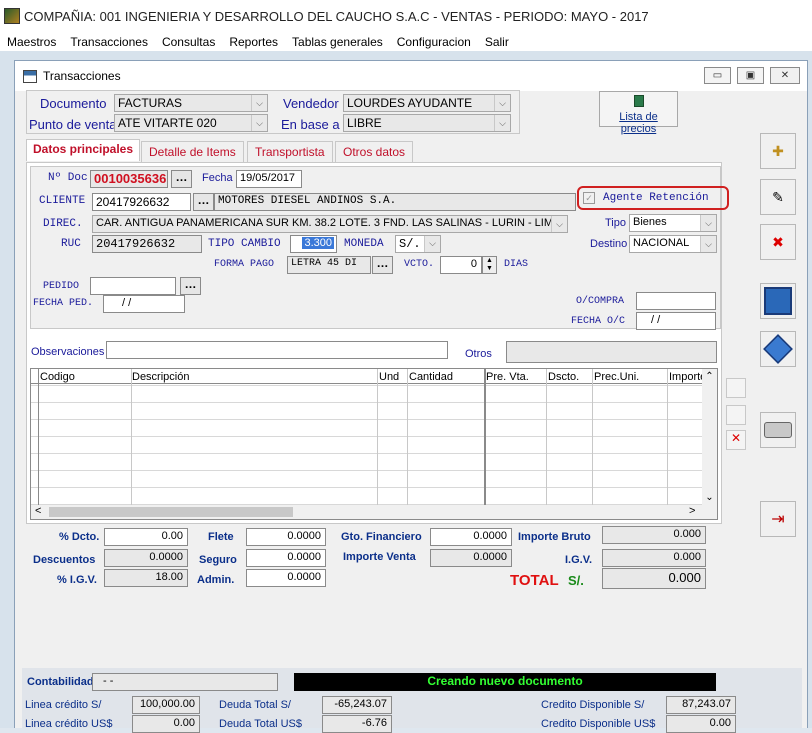  Describe the element at coordinates (778, 151) in the screenshot. I see `new-document-button: ✚` at that location.